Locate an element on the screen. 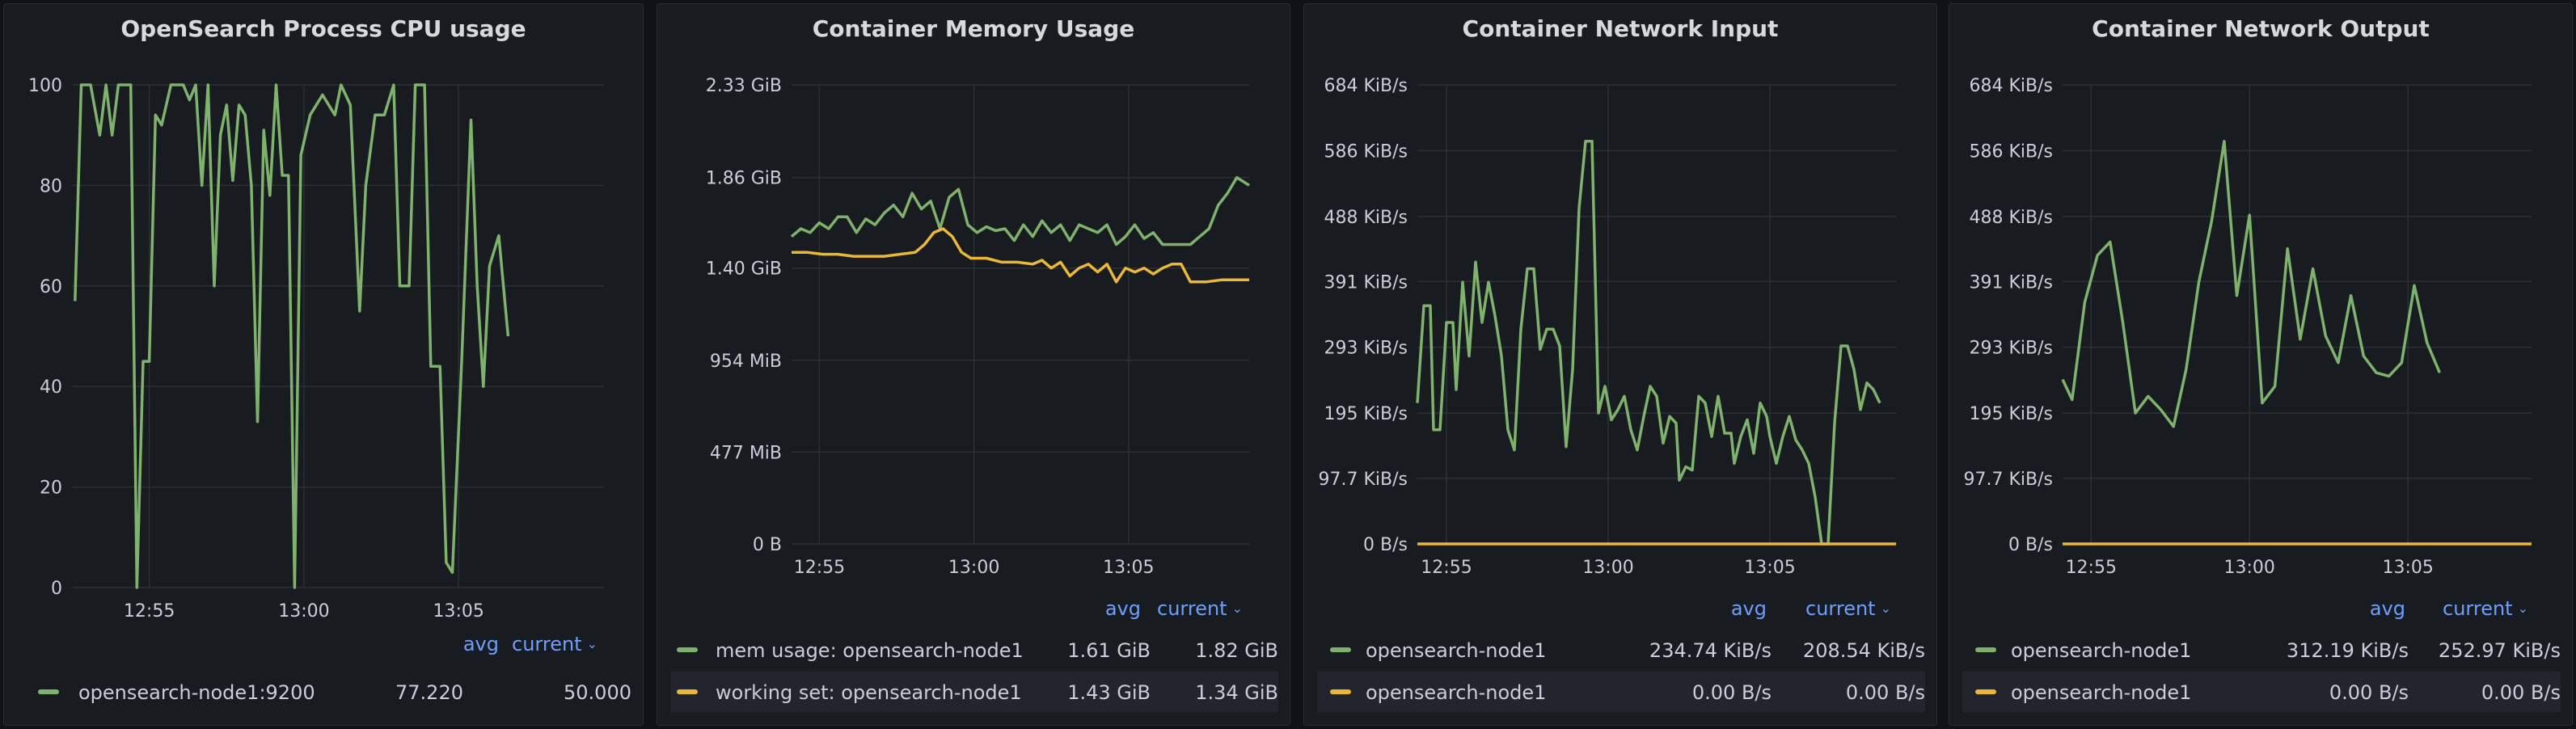  y-tick-label: 477 MiB is located at coordinates (746, 453).